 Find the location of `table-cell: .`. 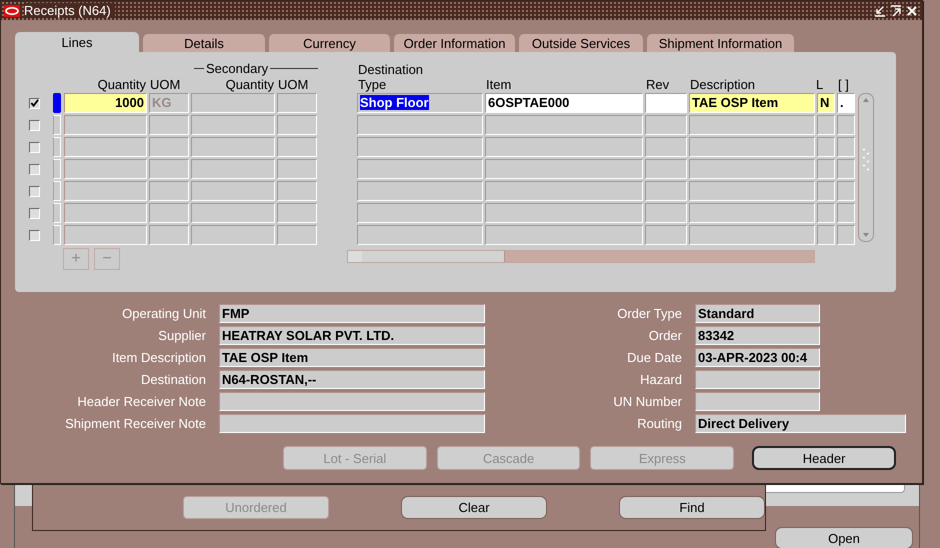

table-cell: . is located at coordinates (846, 103).